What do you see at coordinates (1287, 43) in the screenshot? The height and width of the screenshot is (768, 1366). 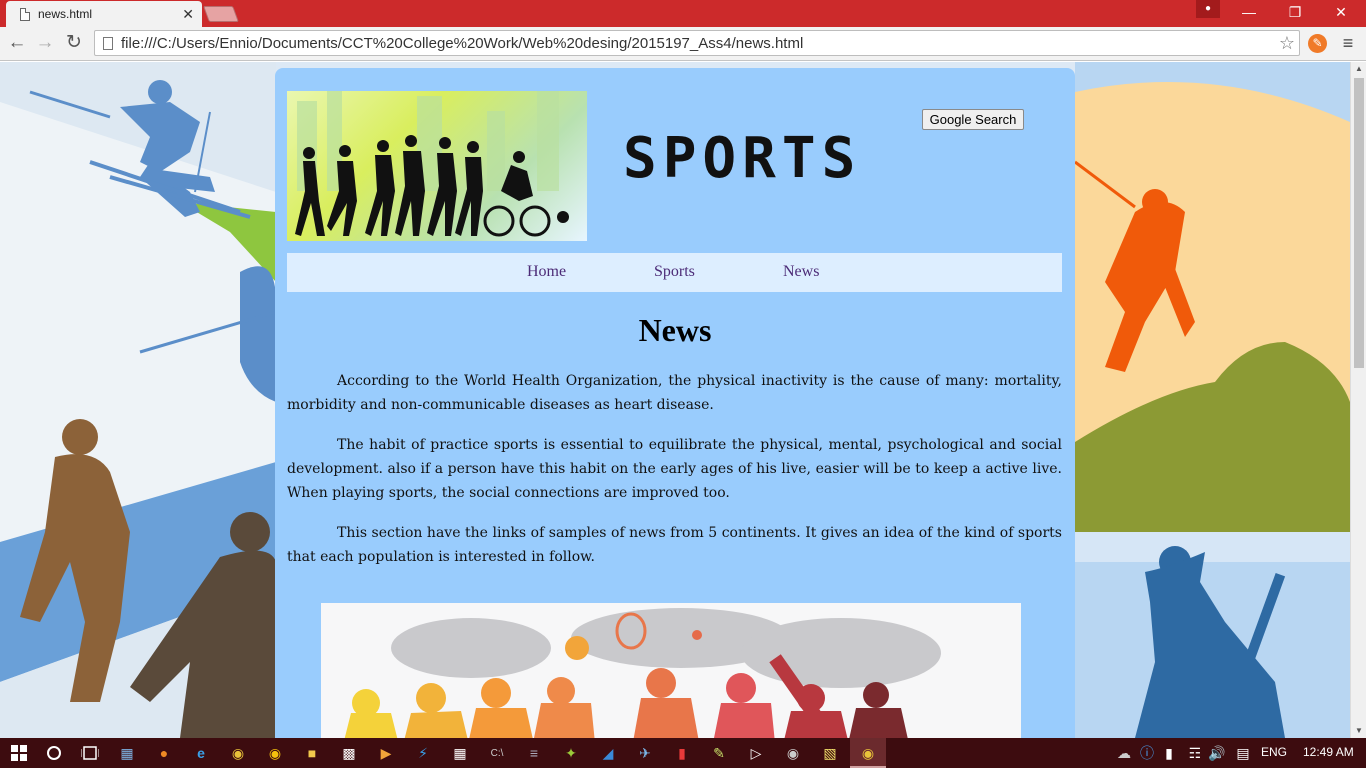 I see `bookmark-star-icon: ☆` at bounding box center [1287, 43].